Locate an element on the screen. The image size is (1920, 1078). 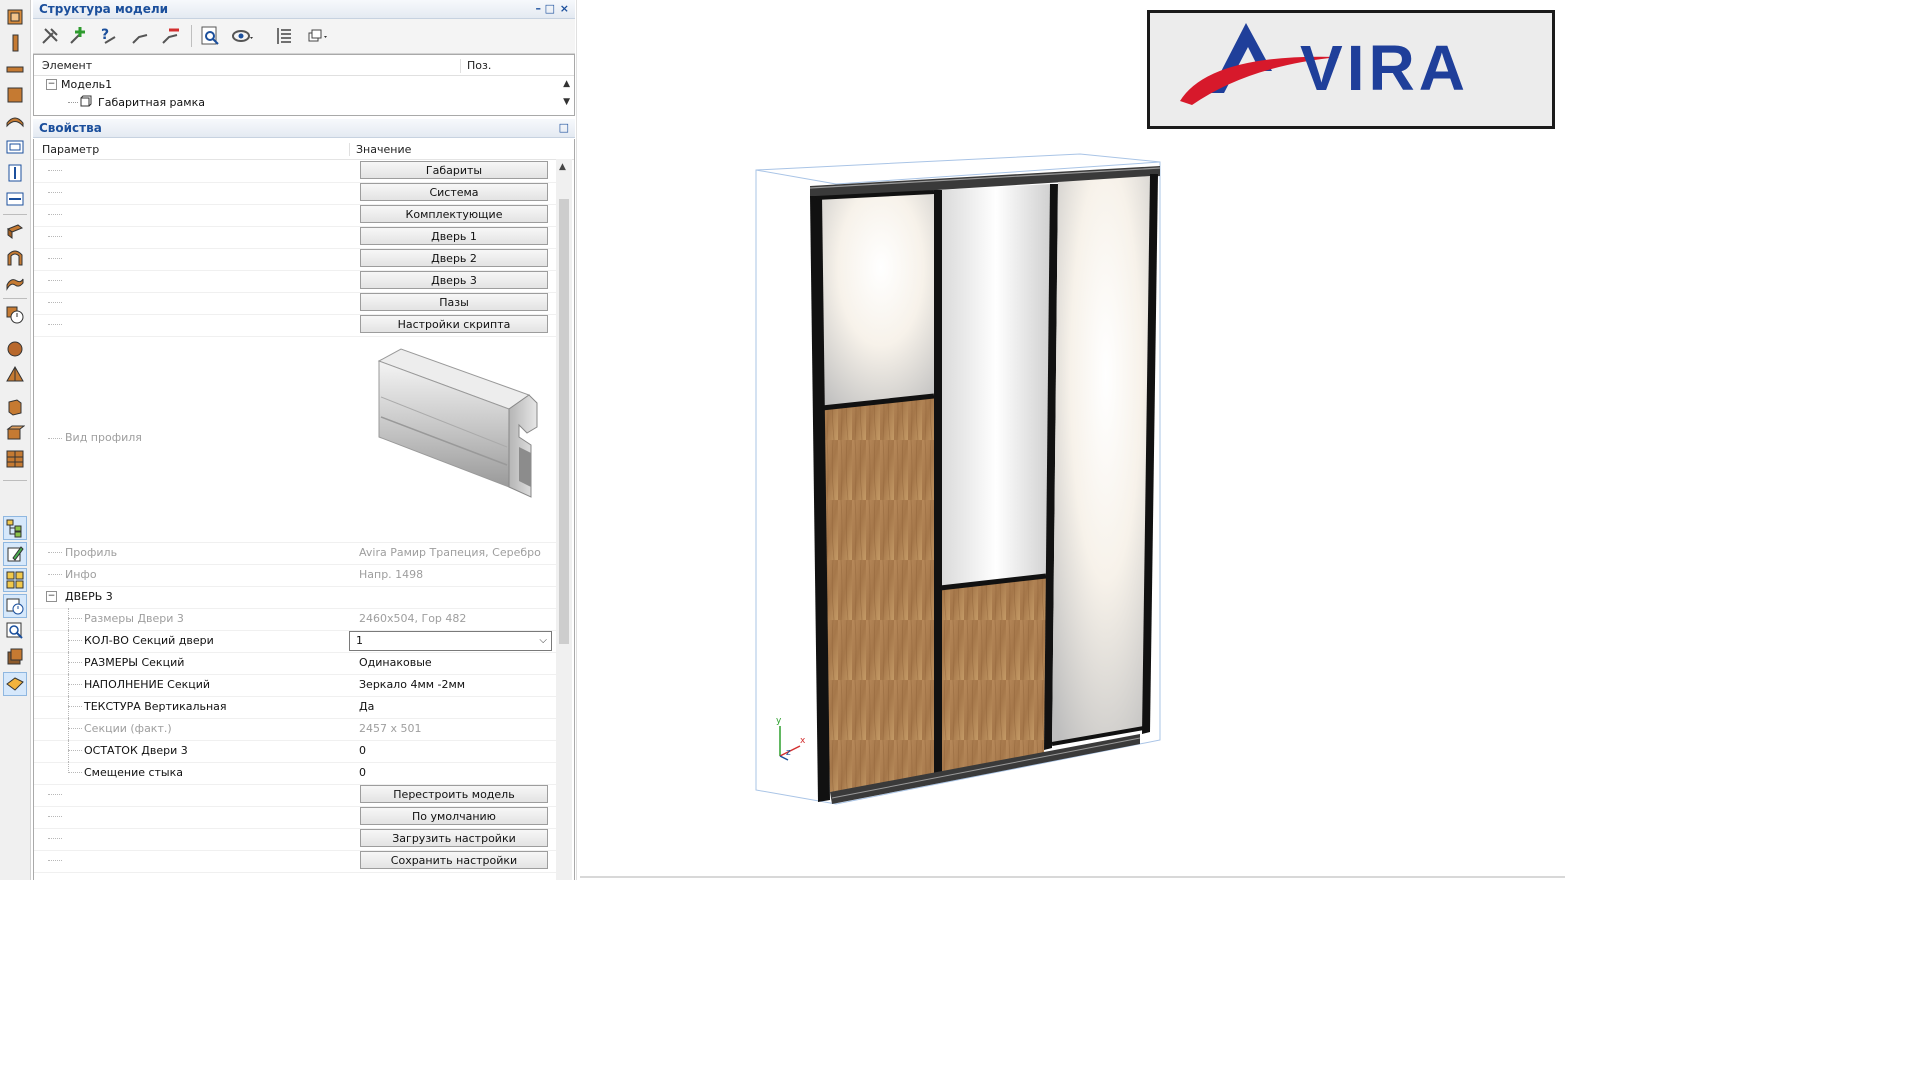
frame-icon is located at coordinates (15, 147).